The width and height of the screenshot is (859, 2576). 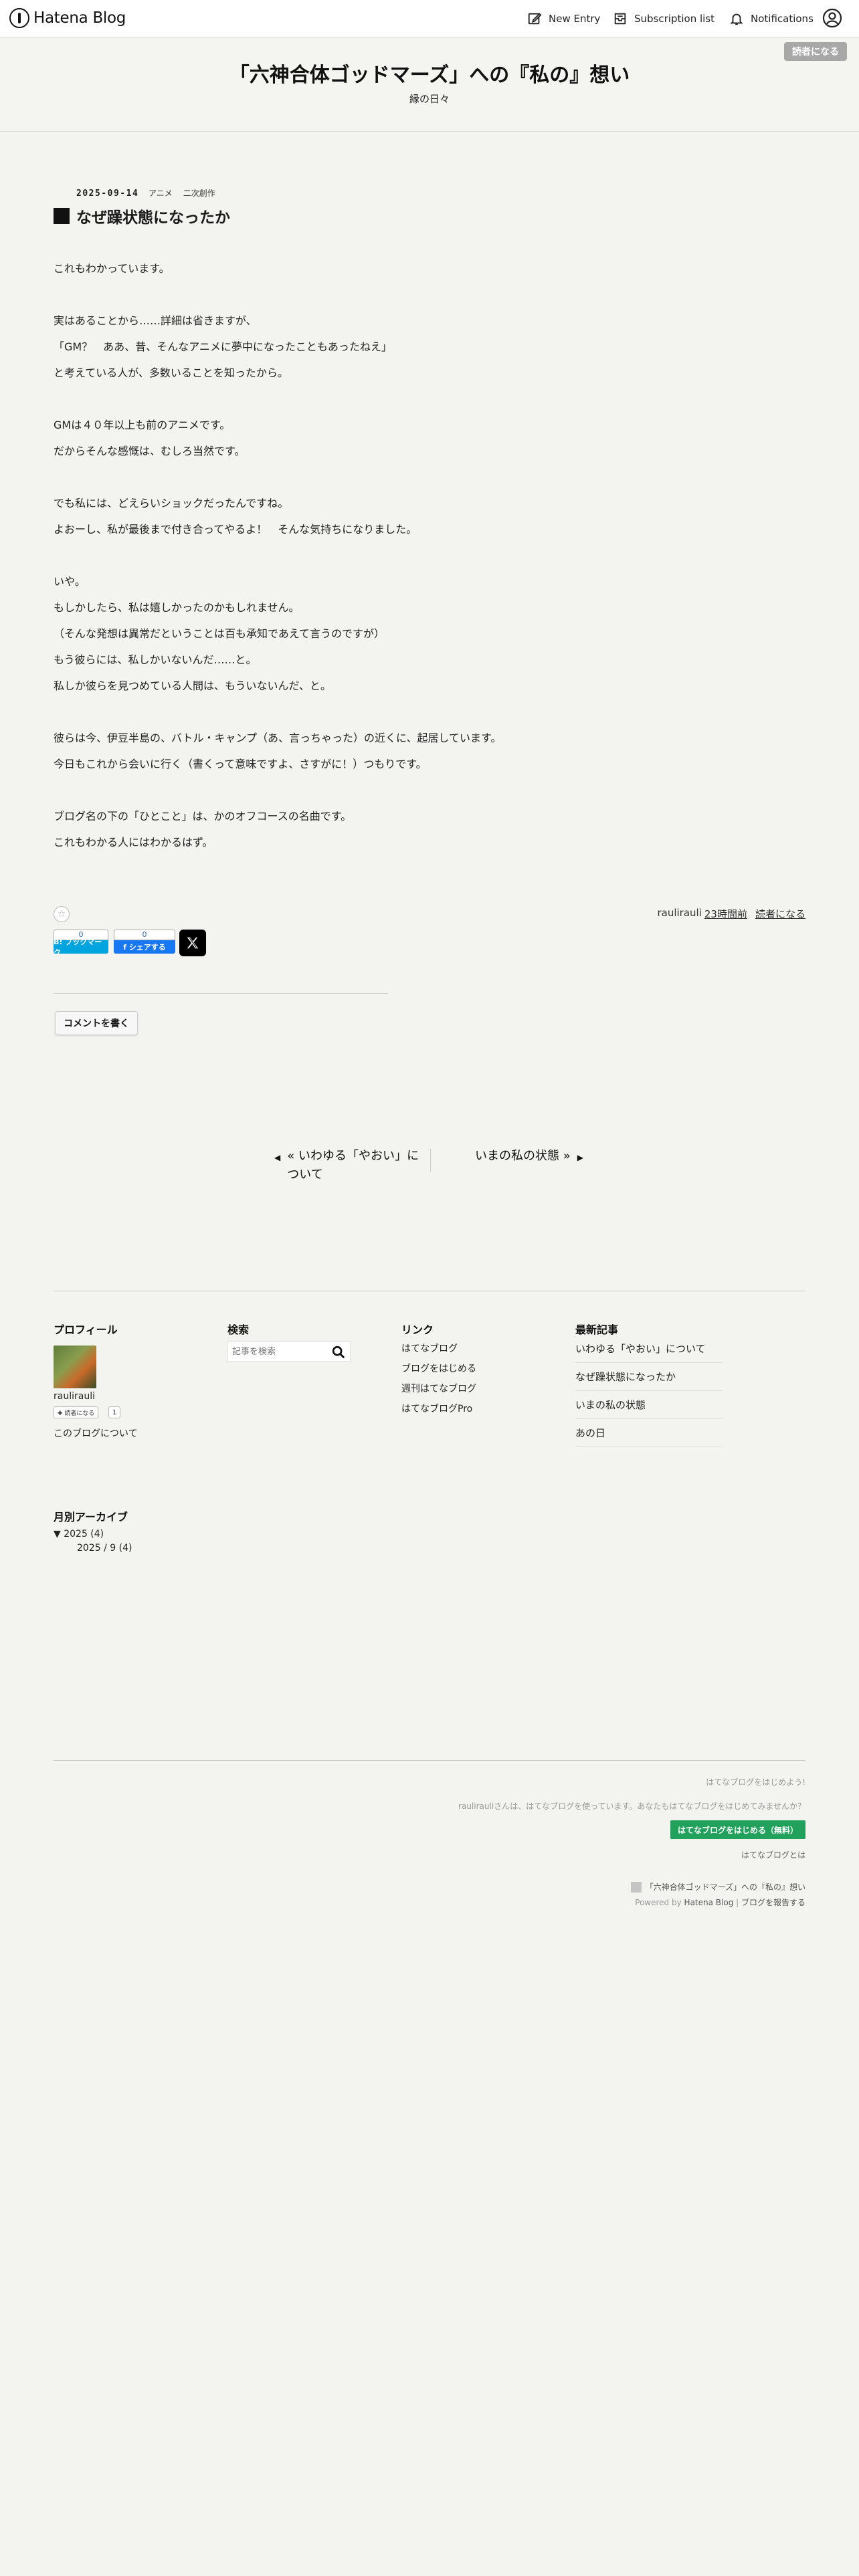 I want to click on profile-name: raulirauli, so click(x=74, y=1397).